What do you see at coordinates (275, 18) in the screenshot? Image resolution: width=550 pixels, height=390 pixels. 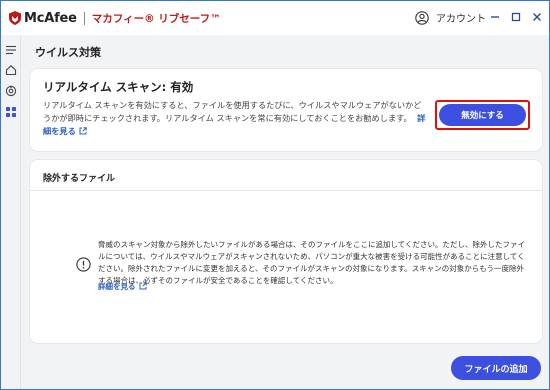 I see `title-bar: McAfee マカフィー® リブセーフ™ アカウント` at bounding box center [275, 18].